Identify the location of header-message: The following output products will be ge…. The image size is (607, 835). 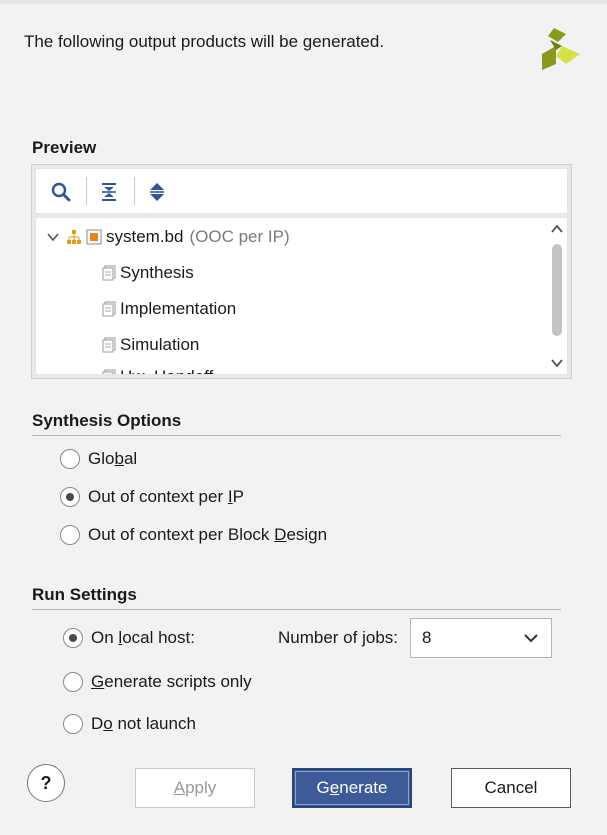
(204, 41).